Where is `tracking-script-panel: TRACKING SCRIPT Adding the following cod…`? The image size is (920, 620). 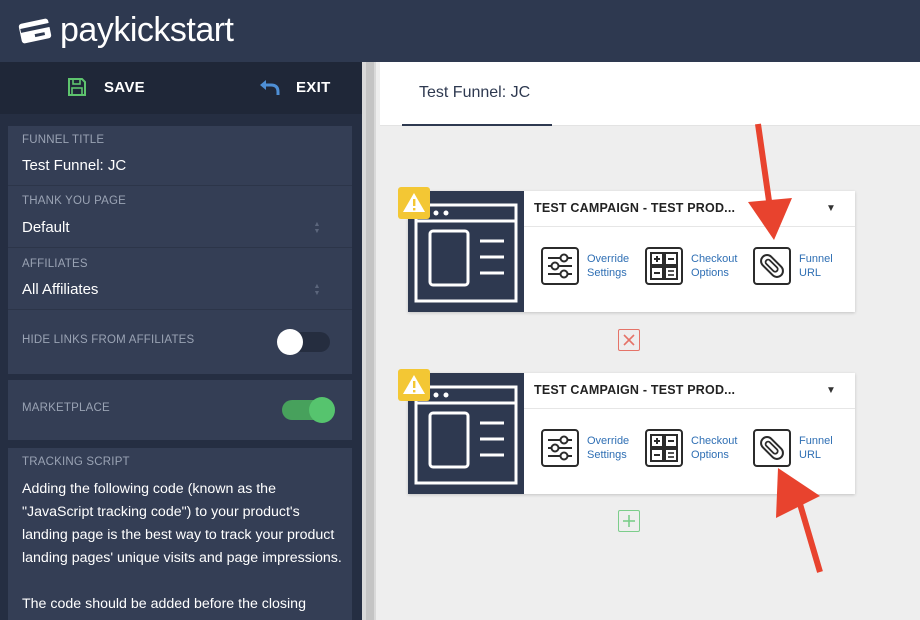
tracking-script-panel: TRACKING SCRIPT Adding the following cod… is located at coordinates (180, 534).